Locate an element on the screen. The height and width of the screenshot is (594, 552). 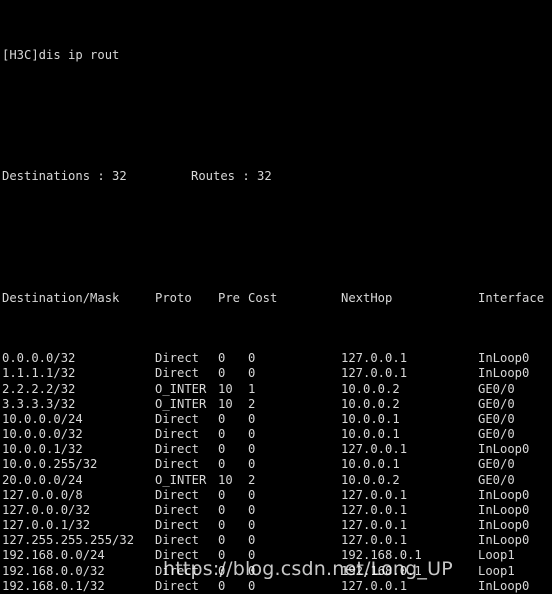
route-destination: 10.0.0.255/32 is located at coordinates (50, 464).